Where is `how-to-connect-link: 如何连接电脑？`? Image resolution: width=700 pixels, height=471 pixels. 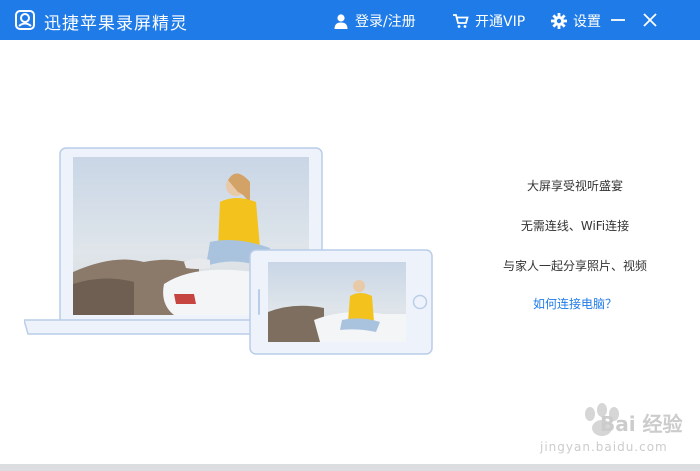
how-to-connect-link: 如何连接电脑？ is located at coordinates (575, 303).